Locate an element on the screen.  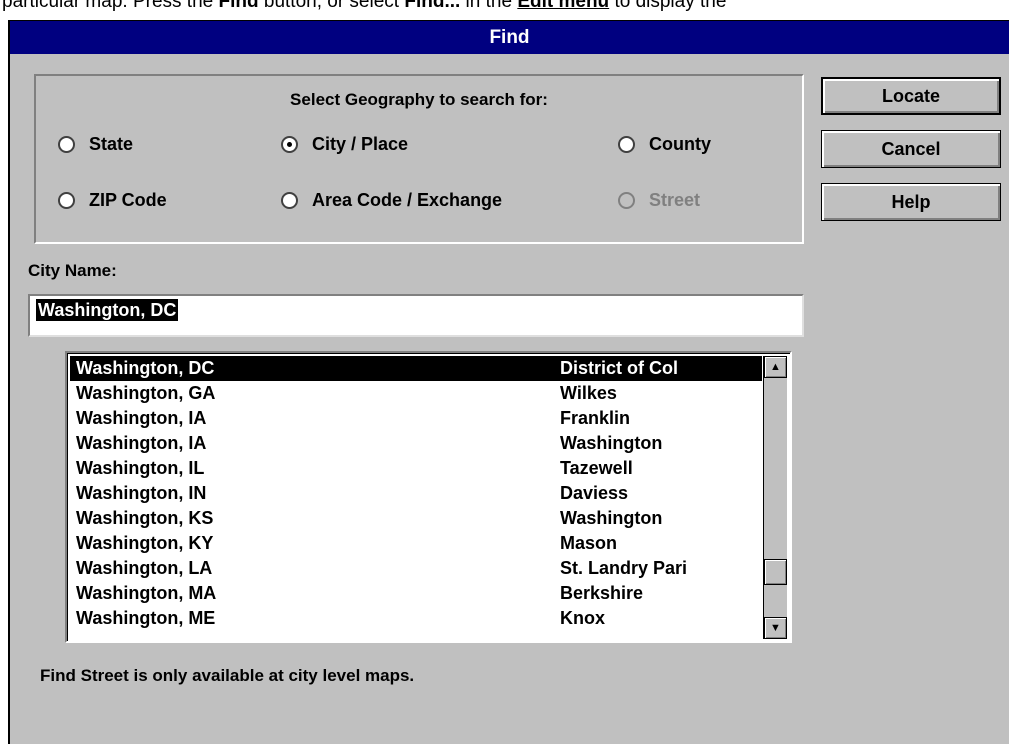
list-item: Washington, DC District of Col is located at coordinates (416, 368).